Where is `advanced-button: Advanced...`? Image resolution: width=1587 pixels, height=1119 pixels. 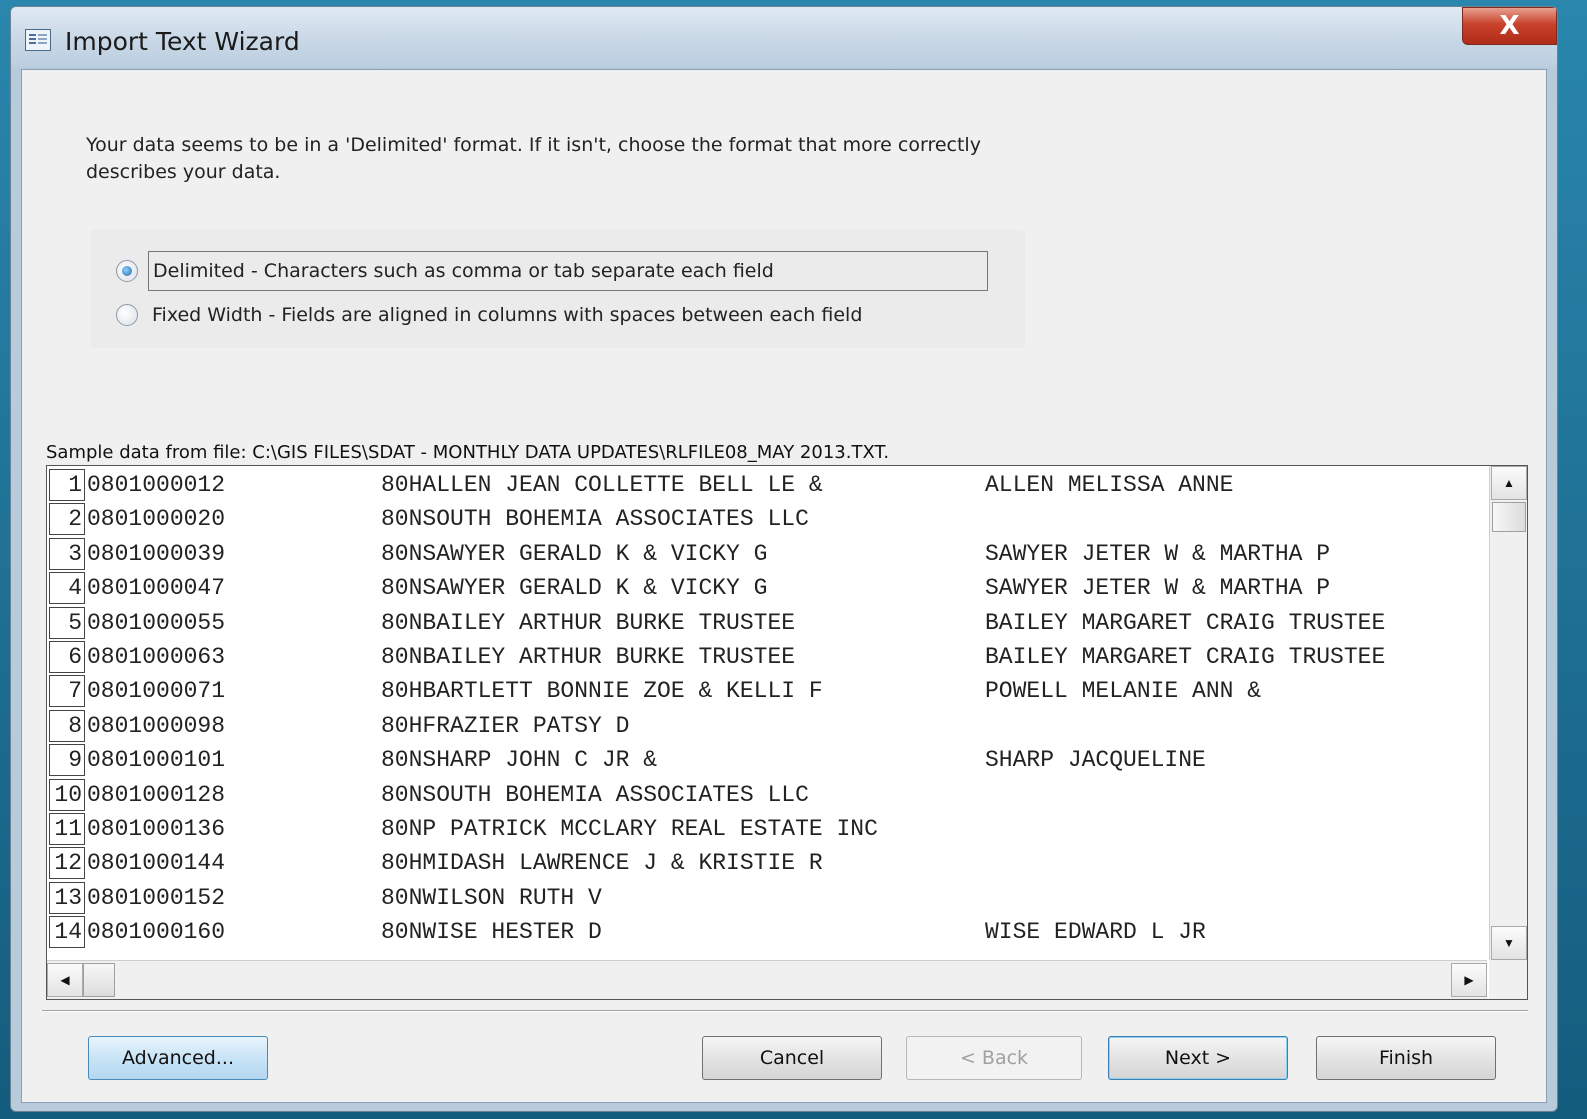 advanced-button: Advanced... is located at coordinates (178, 1058).